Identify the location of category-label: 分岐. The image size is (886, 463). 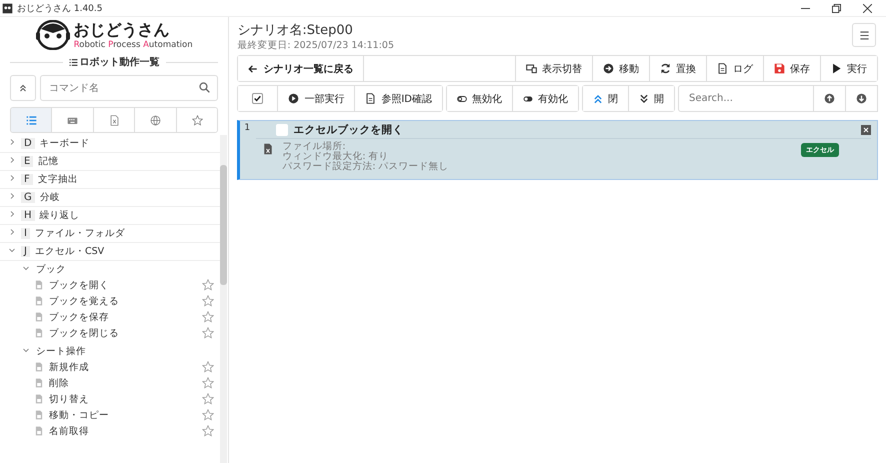
(50, 197).